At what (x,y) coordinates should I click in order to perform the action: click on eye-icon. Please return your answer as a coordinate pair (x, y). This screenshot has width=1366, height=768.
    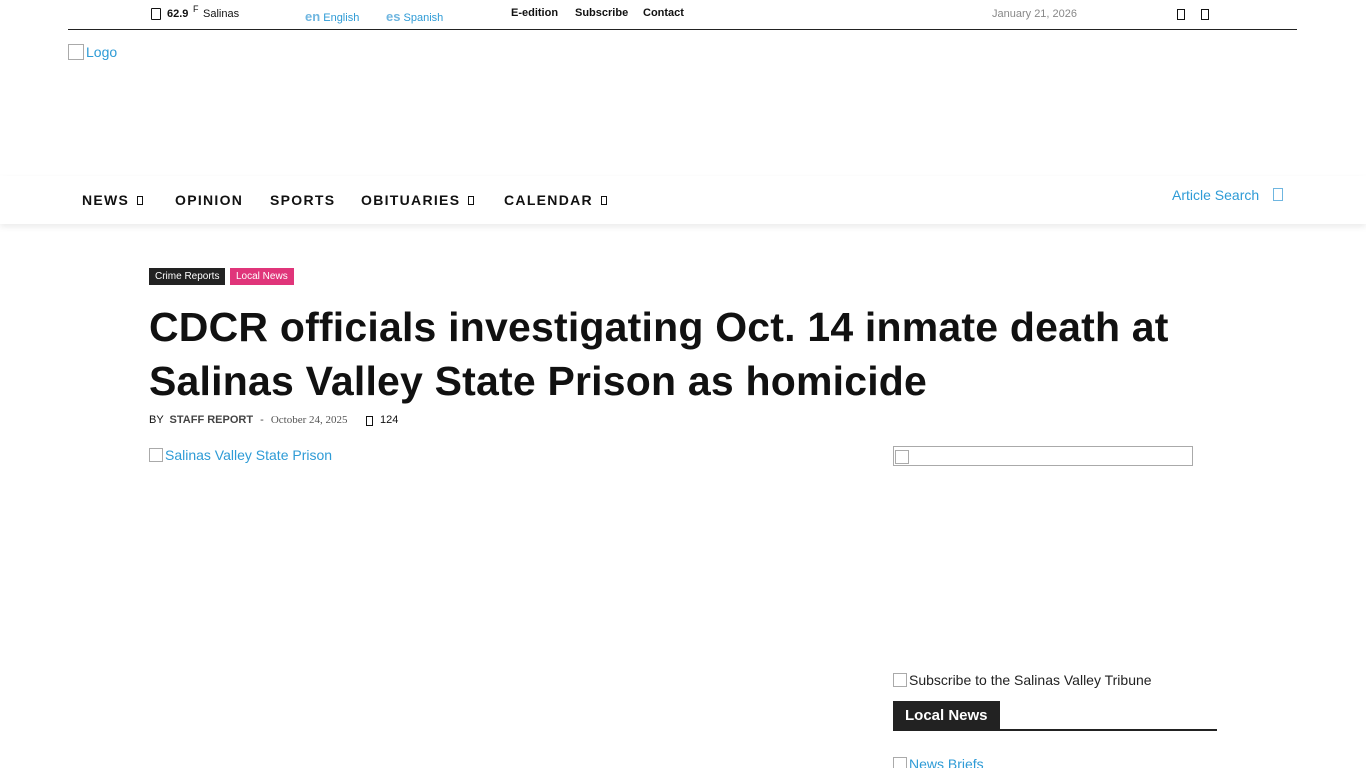
    Looking at the image, I should click on (369, 421).